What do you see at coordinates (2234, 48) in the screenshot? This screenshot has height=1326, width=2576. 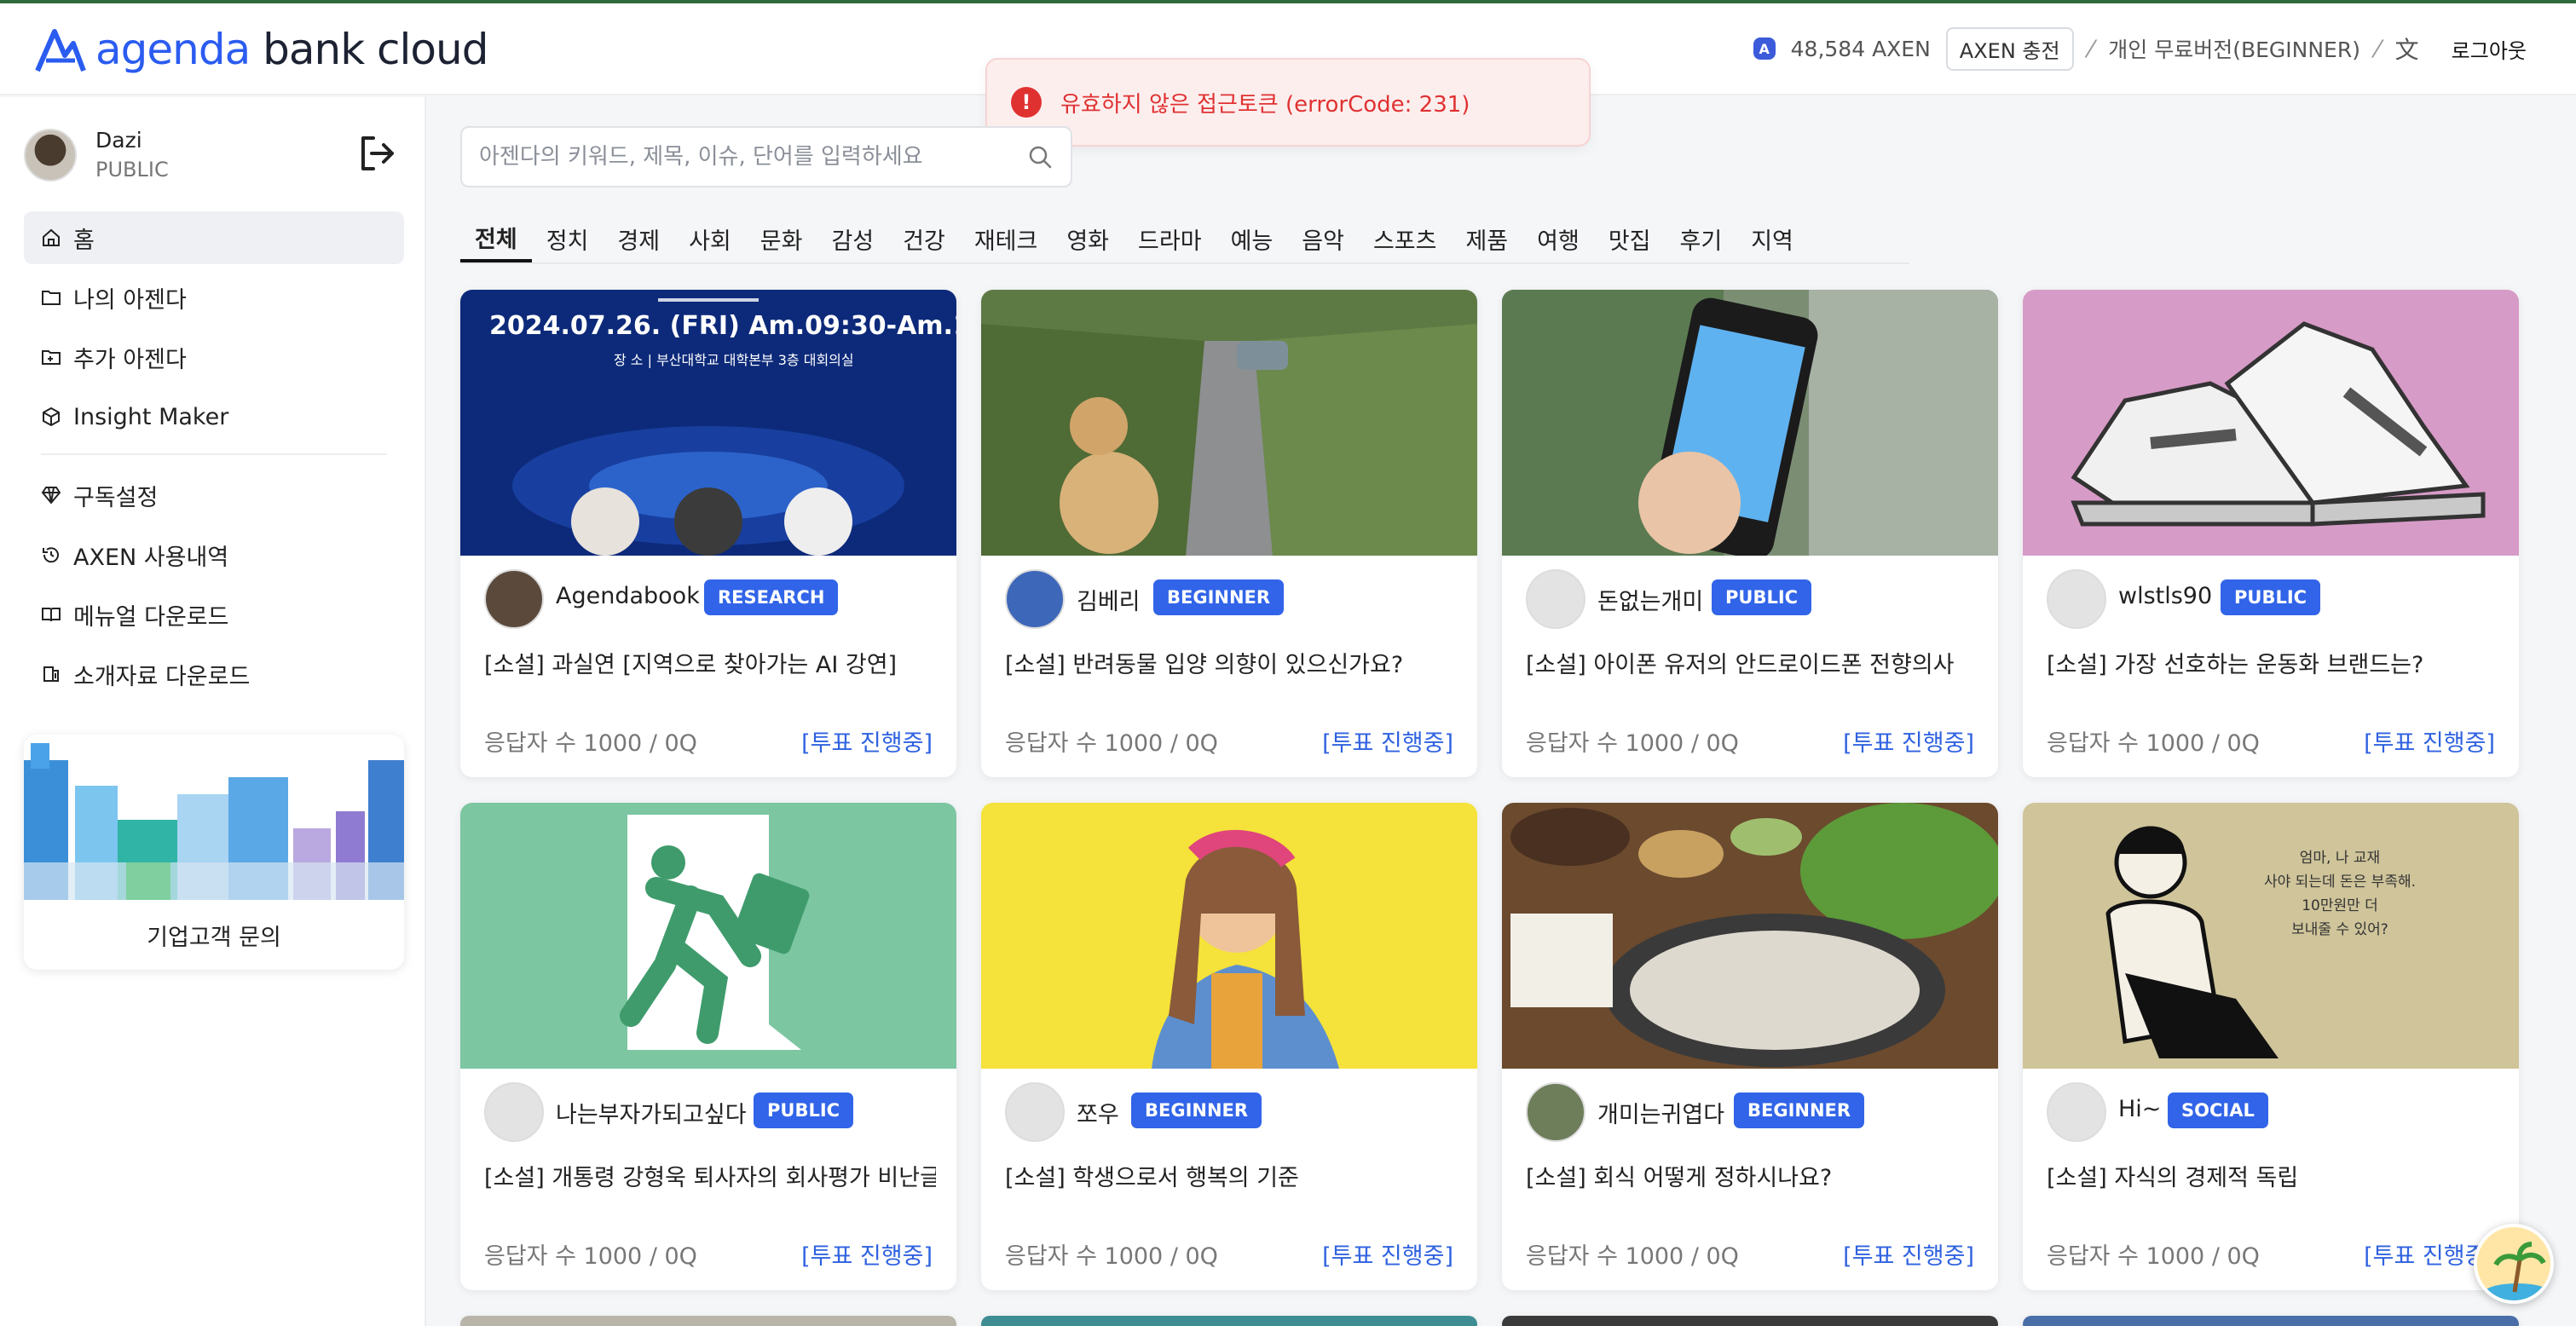 I see `plan-label: 개인 무료버전(BEGINNER)` at bounding box center [2234, 48].